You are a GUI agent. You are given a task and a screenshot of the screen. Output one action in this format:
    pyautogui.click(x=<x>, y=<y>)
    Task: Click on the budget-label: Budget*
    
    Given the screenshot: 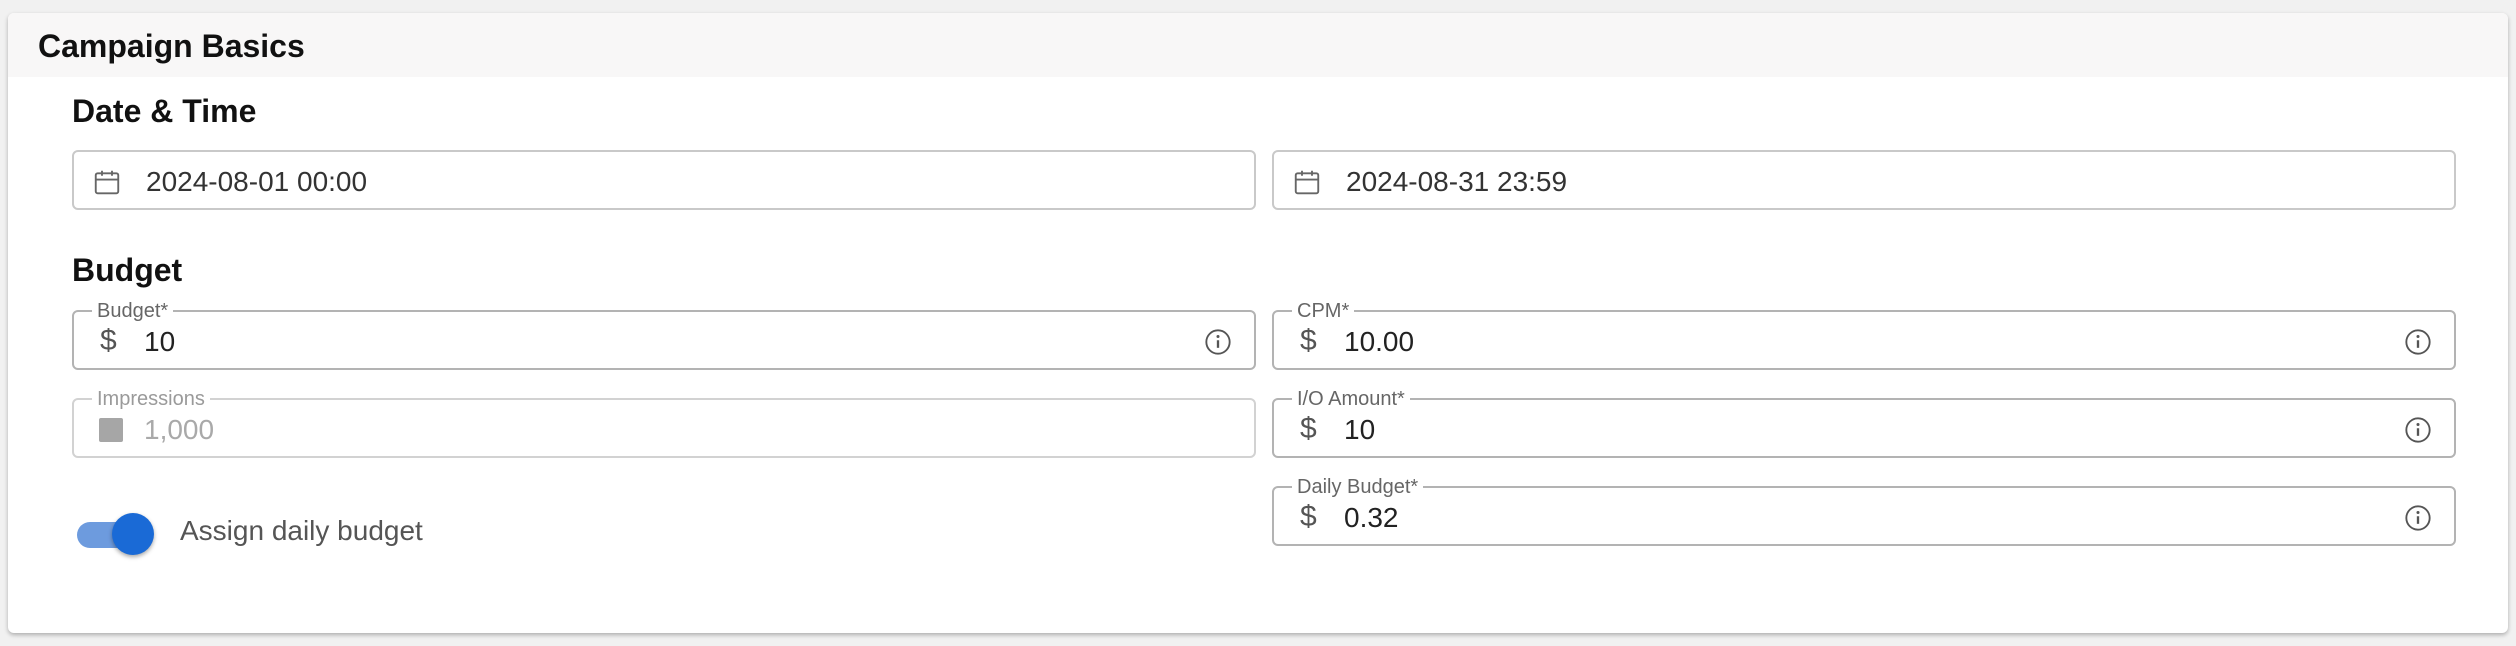 What is the action you would take?
    pyautogui.click(x=133, y=311)
    